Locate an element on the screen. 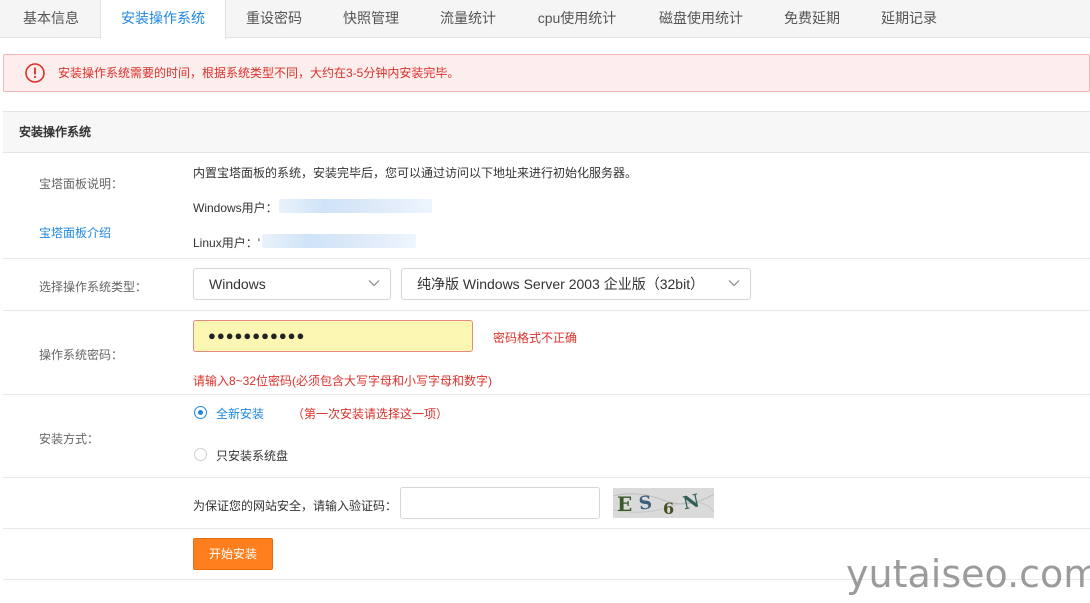 The height and width of the screenshot is (603, 1090). tab-install-os: 安装操作系统 is located at coordinates (163, 19).